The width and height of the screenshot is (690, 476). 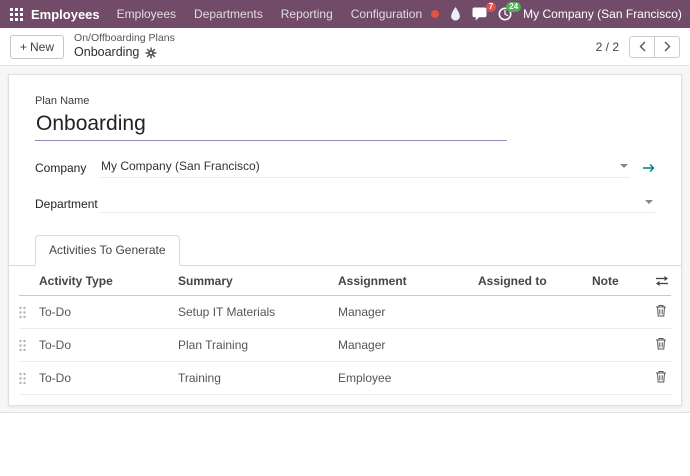 I want to click on table-row: To-Do Plan Training Manager, so click(x=345, y=345).